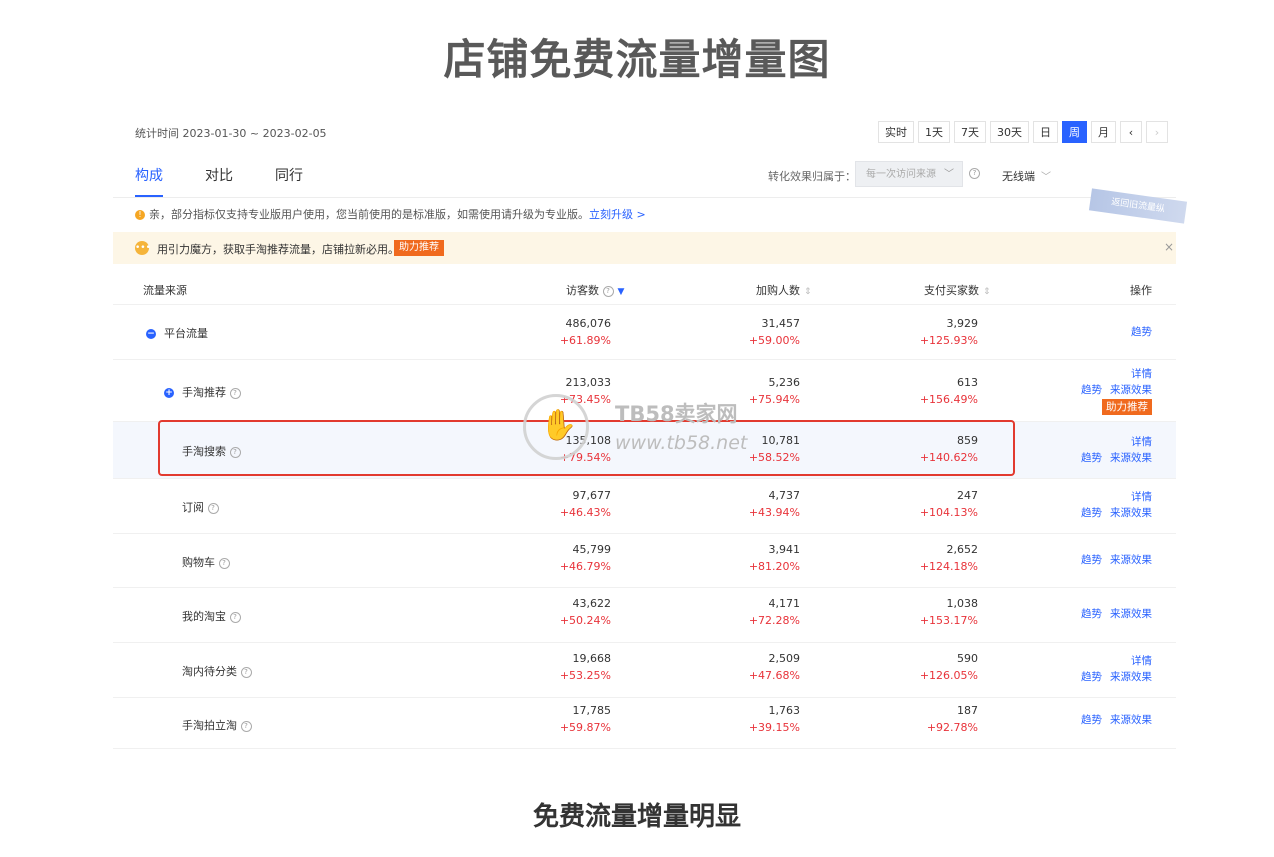 The image size is (1274, 857). Describe the element at coordinates (636, 817) in the screenshot. I see `footer-caption: 免费流量增量明显` at that location.